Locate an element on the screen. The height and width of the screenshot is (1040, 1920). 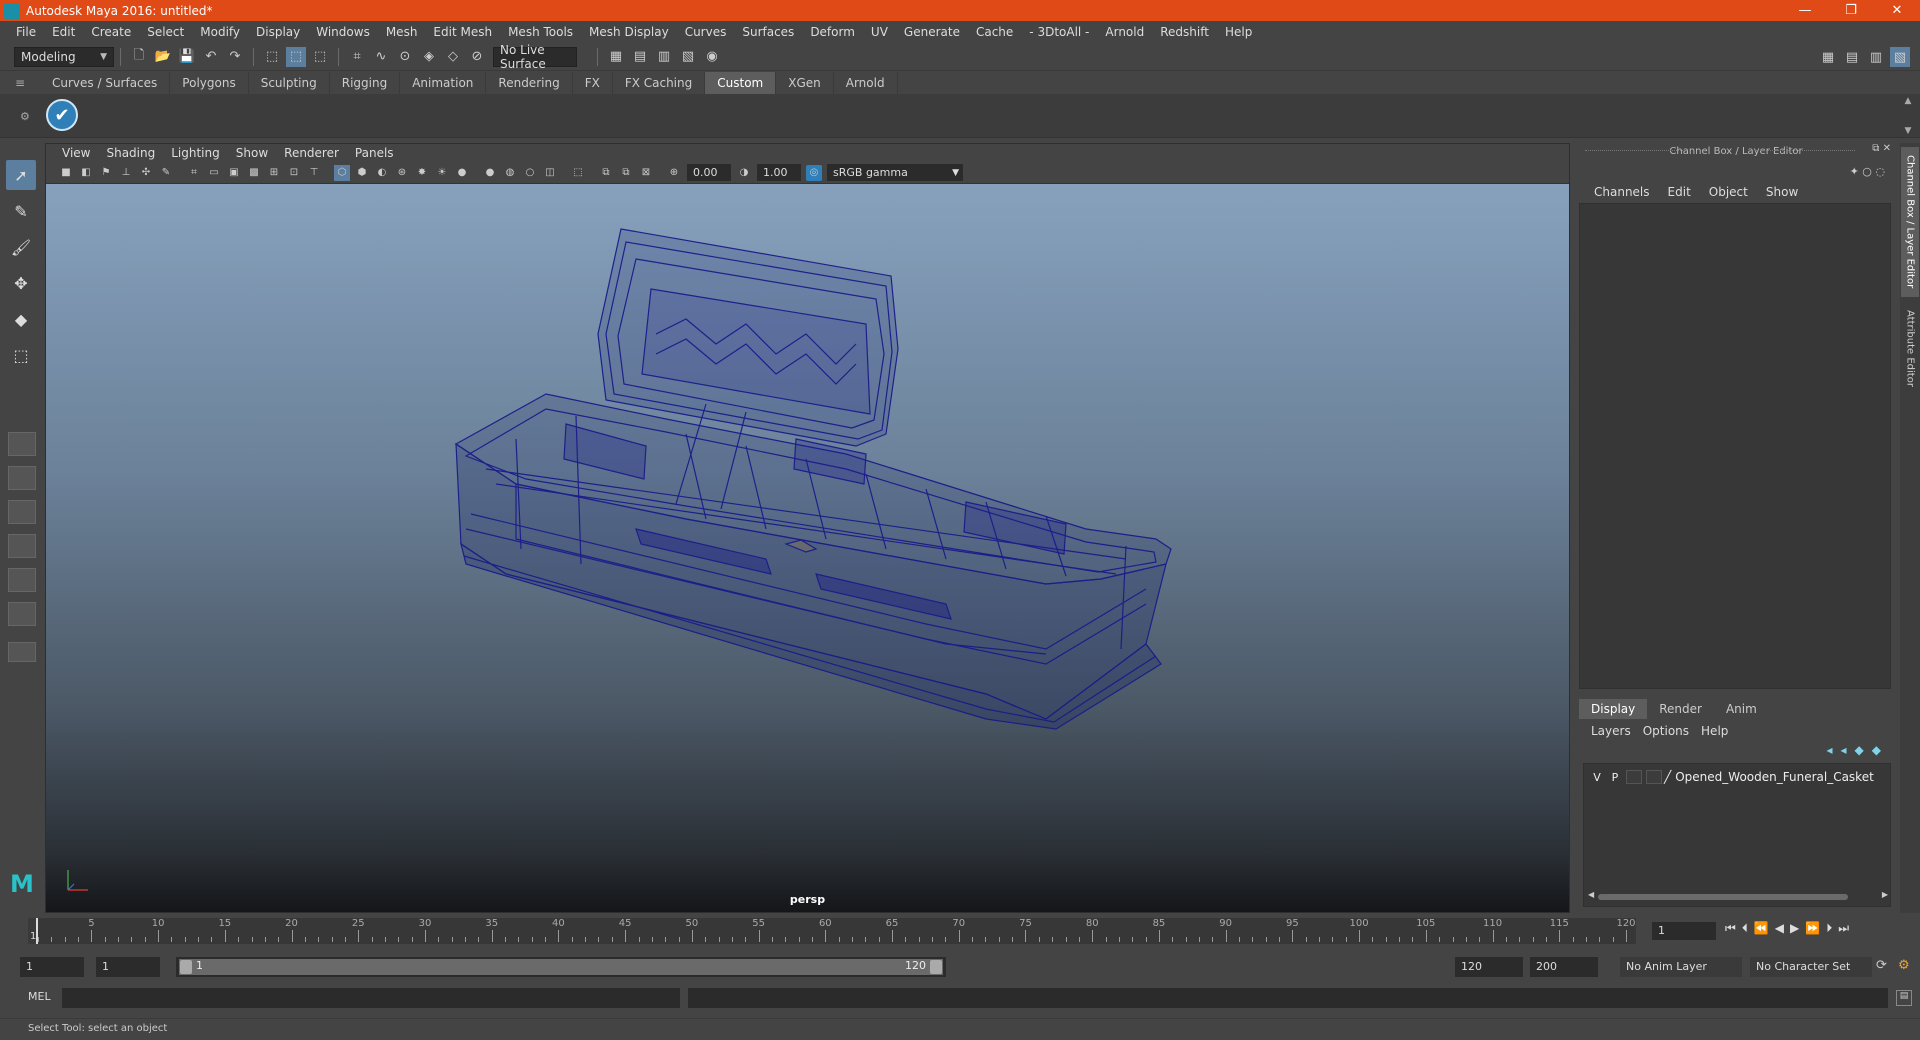
menu-generate: Generate is located at coordinates (932, 32).